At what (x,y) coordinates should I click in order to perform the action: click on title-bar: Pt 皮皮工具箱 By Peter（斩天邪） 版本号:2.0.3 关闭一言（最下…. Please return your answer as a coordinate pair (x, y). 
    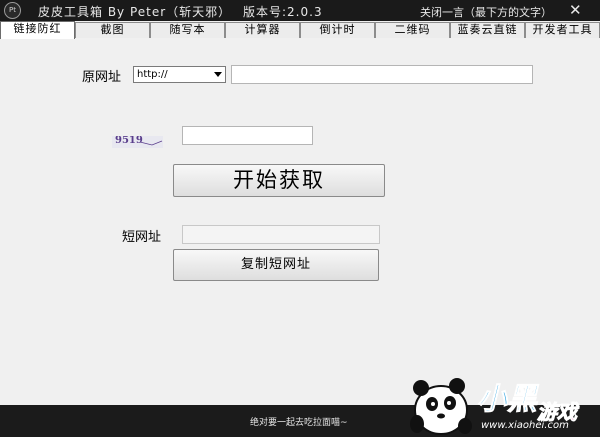
    Looking at the image, I should click on (300, 10).